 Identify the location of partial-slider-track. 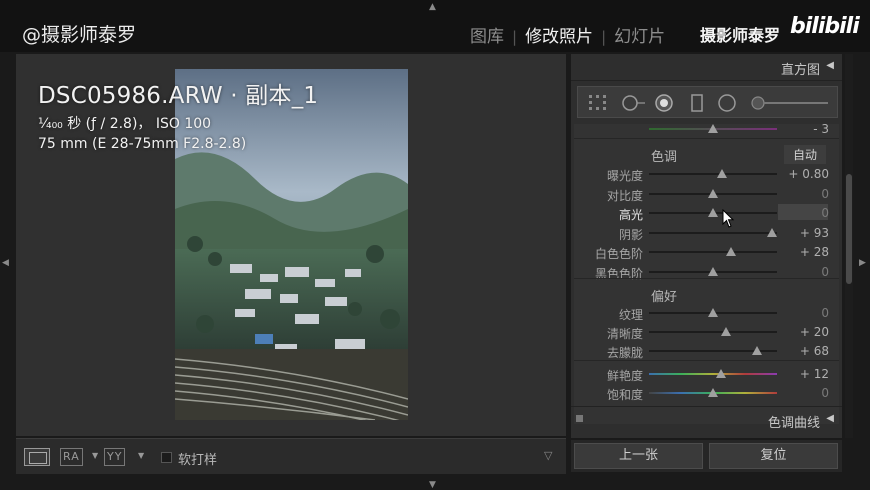
(713, 128).